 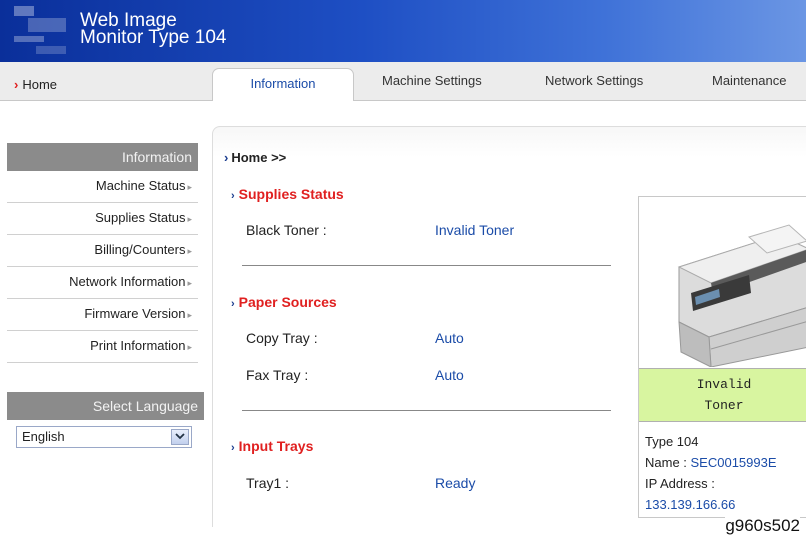 I want to click on device-name-value: SEC0015993E, so click(x=733, y=462).